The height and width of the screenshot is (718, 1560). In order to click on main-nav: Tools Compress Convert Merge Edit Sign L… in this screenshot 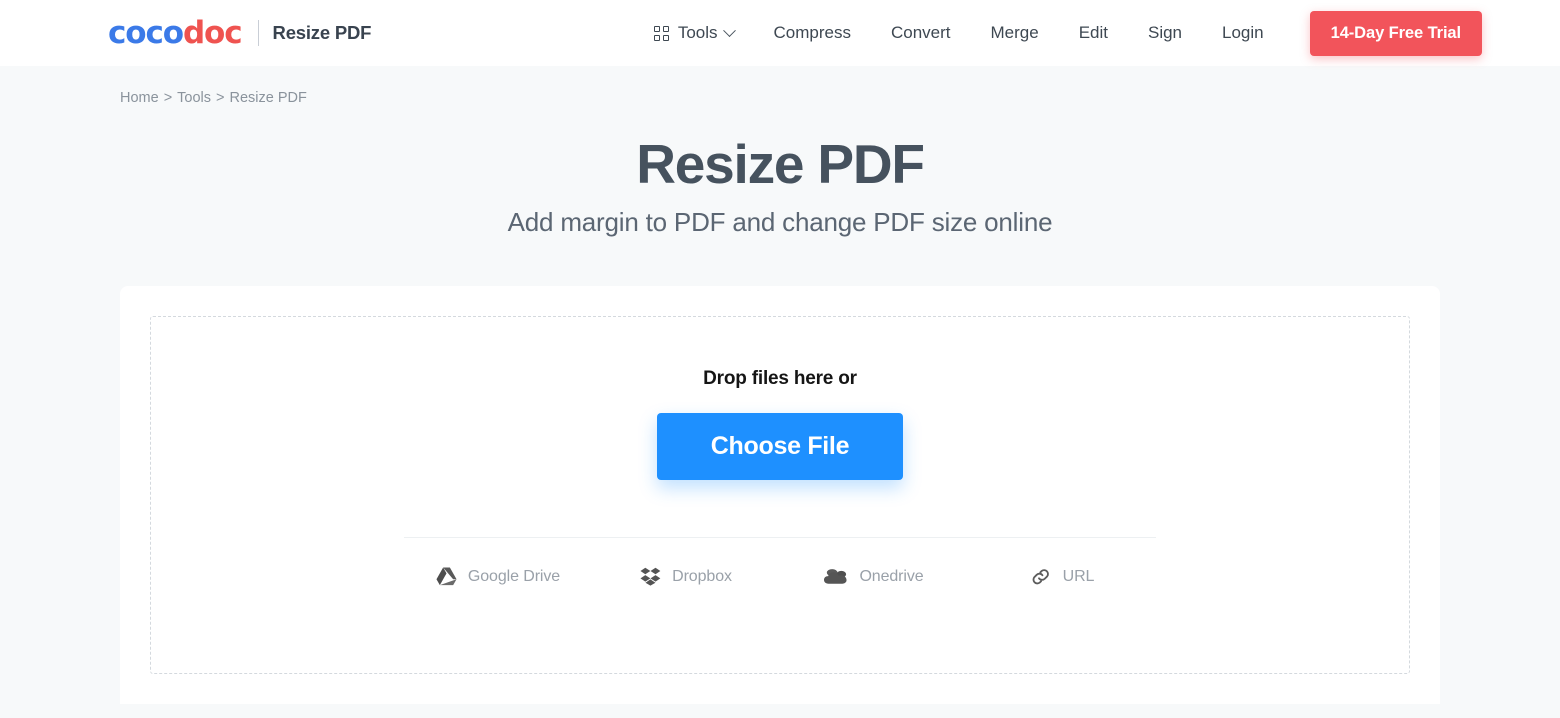, I will do `click(1058, 33)`.